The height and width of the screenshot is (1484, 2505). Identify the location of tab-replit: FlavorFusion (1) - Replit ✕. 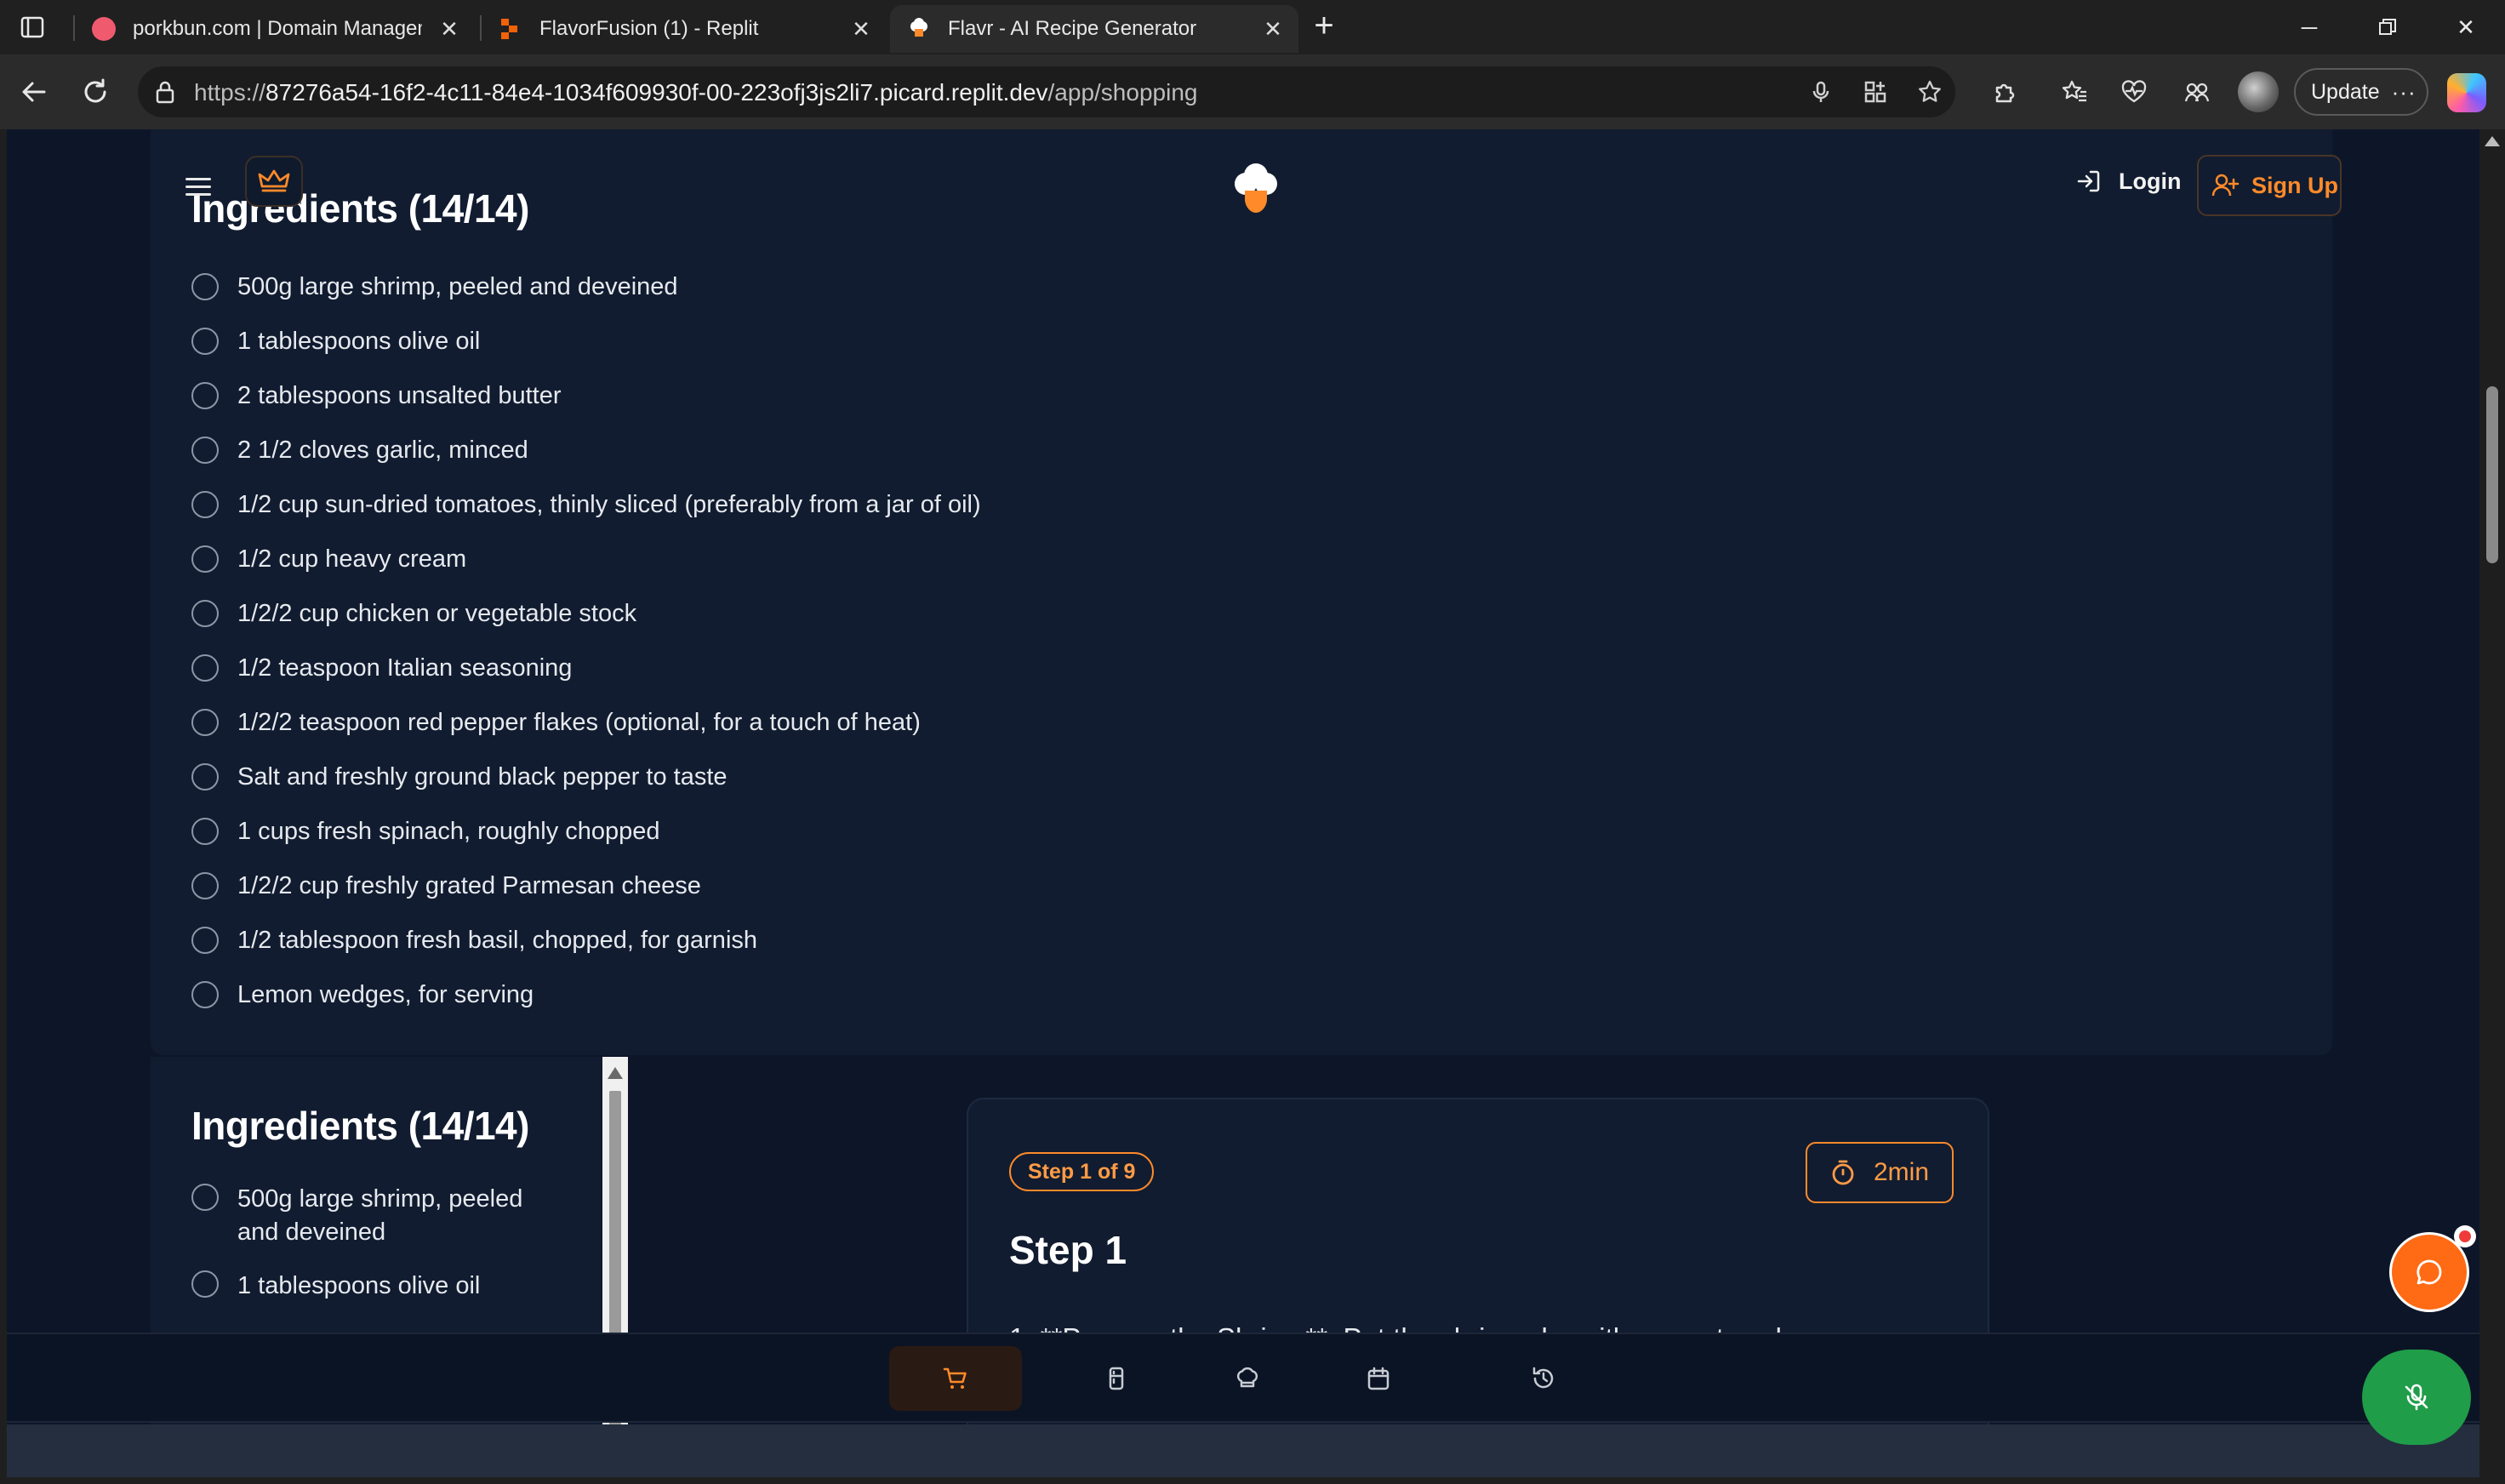
(684, 29).